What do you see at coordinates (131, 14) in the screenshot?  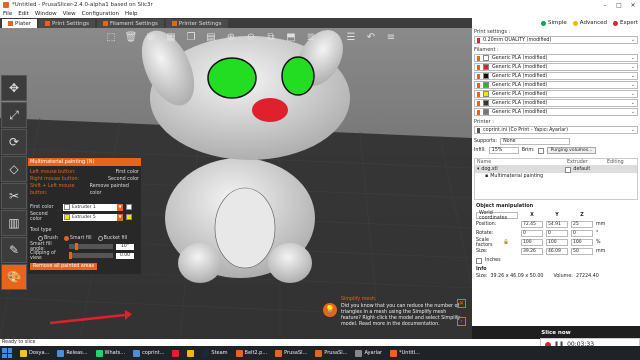 I see `menu-help: Help` at bounding box center [131, 14].